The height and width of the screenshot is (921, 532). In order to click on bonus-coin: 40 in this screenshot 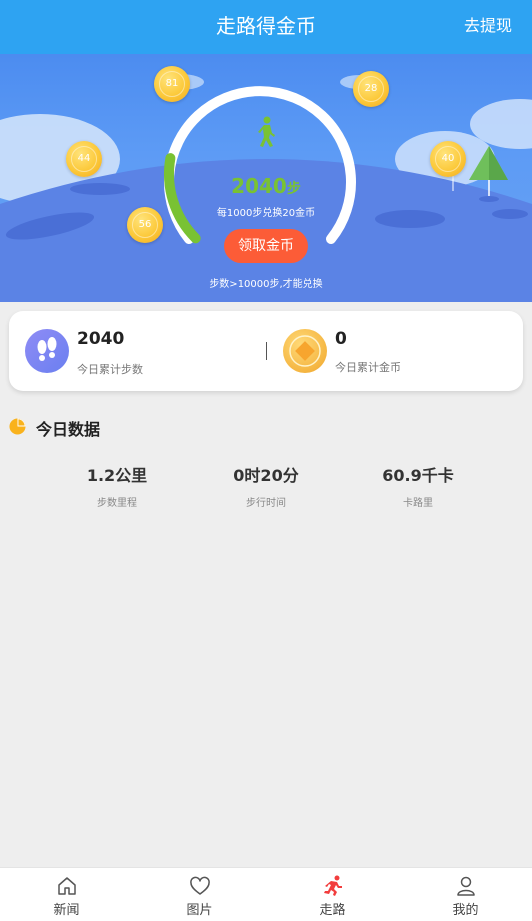, I will do `click(448, 159)`.